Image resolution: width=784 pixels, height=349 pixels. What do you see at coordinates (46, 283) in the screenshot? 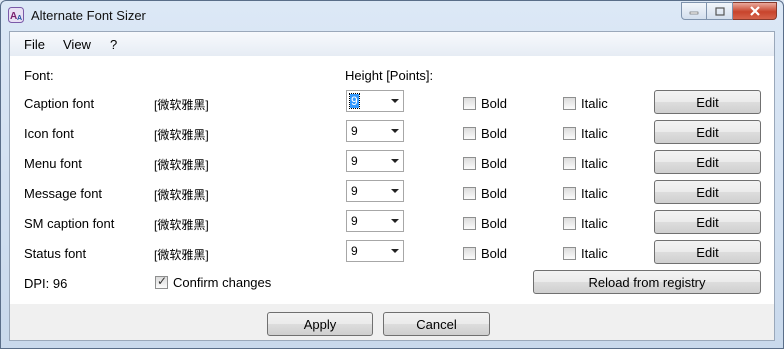
I see `dpi-label: DPI: 96` at bounding box center [46, 283].